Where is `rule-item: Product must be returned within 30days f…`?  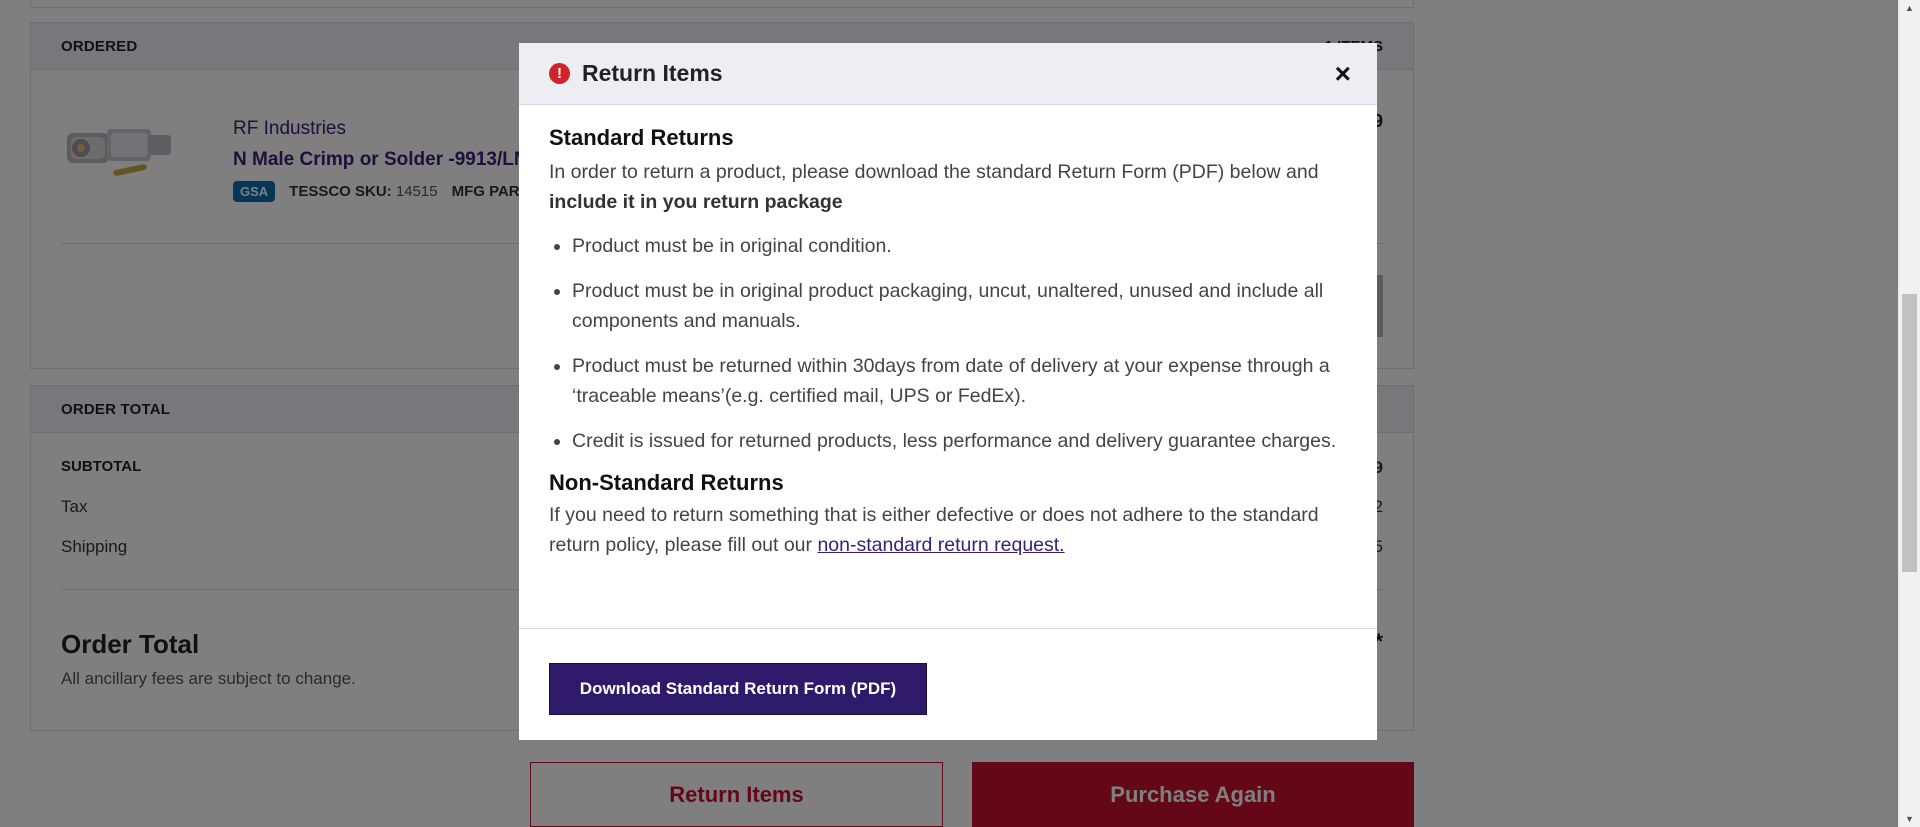 rule-item: Product must be returned within 30days f… is located at coordinates (959, 381).